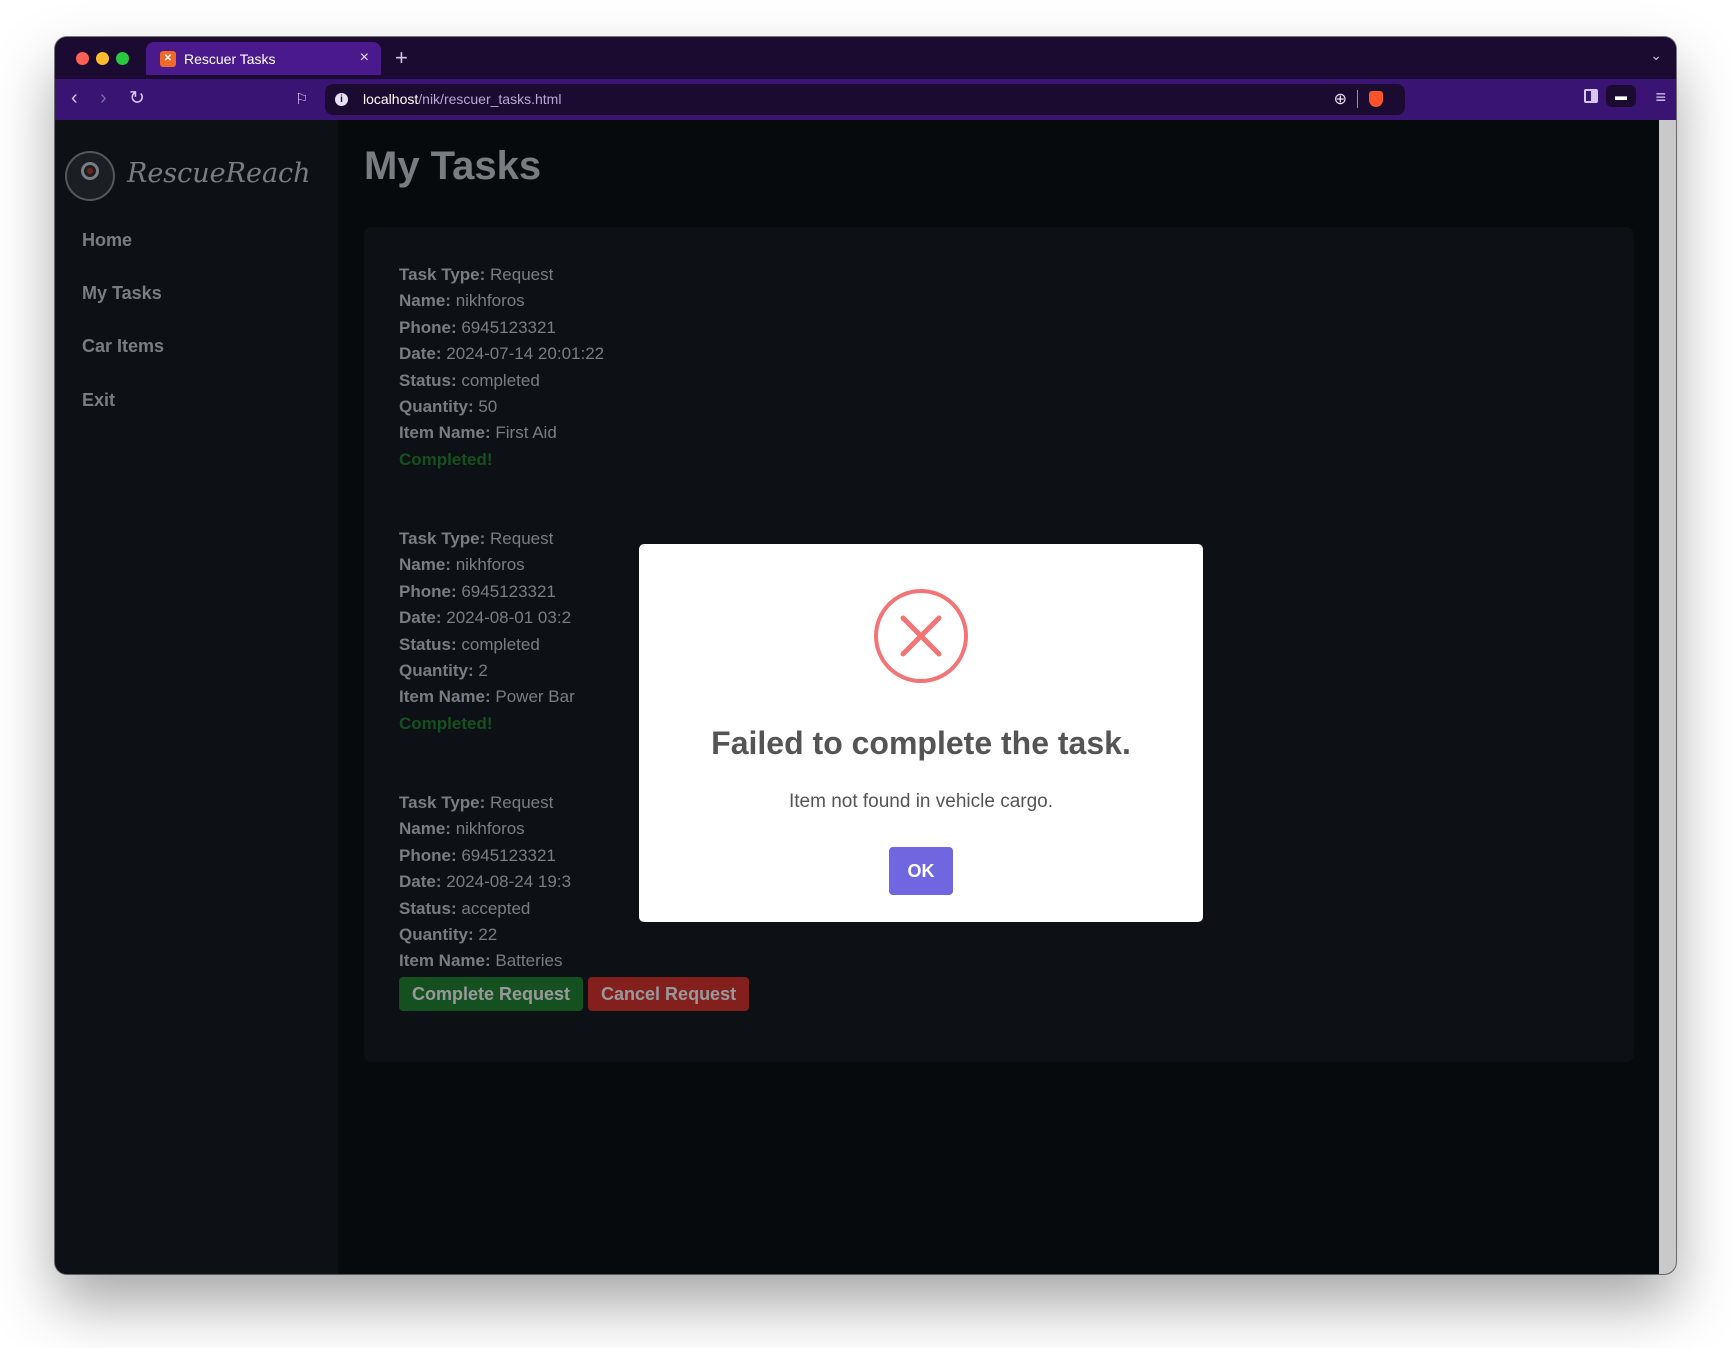  Describe the element at coordinates (921, 743) in the screenshot. I see `dialog-title: Failed to complete the task.` at that location.